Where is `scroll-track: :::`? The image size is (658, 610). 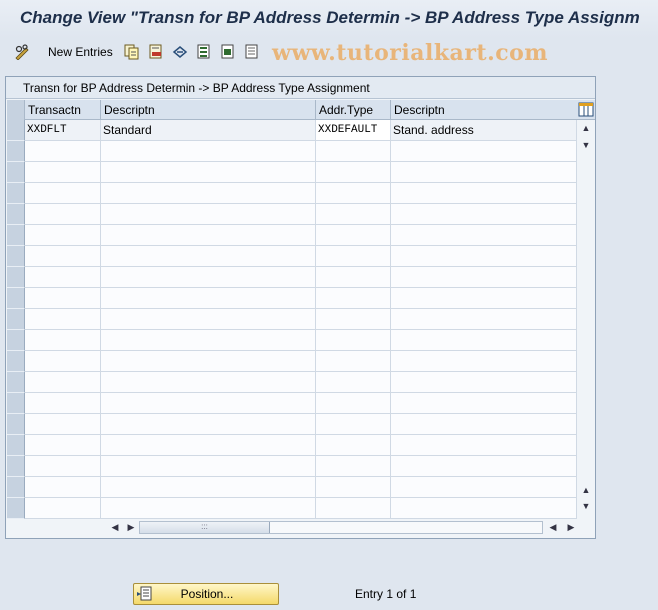
scroll-track: ::: is located at coordinates (341, 527).